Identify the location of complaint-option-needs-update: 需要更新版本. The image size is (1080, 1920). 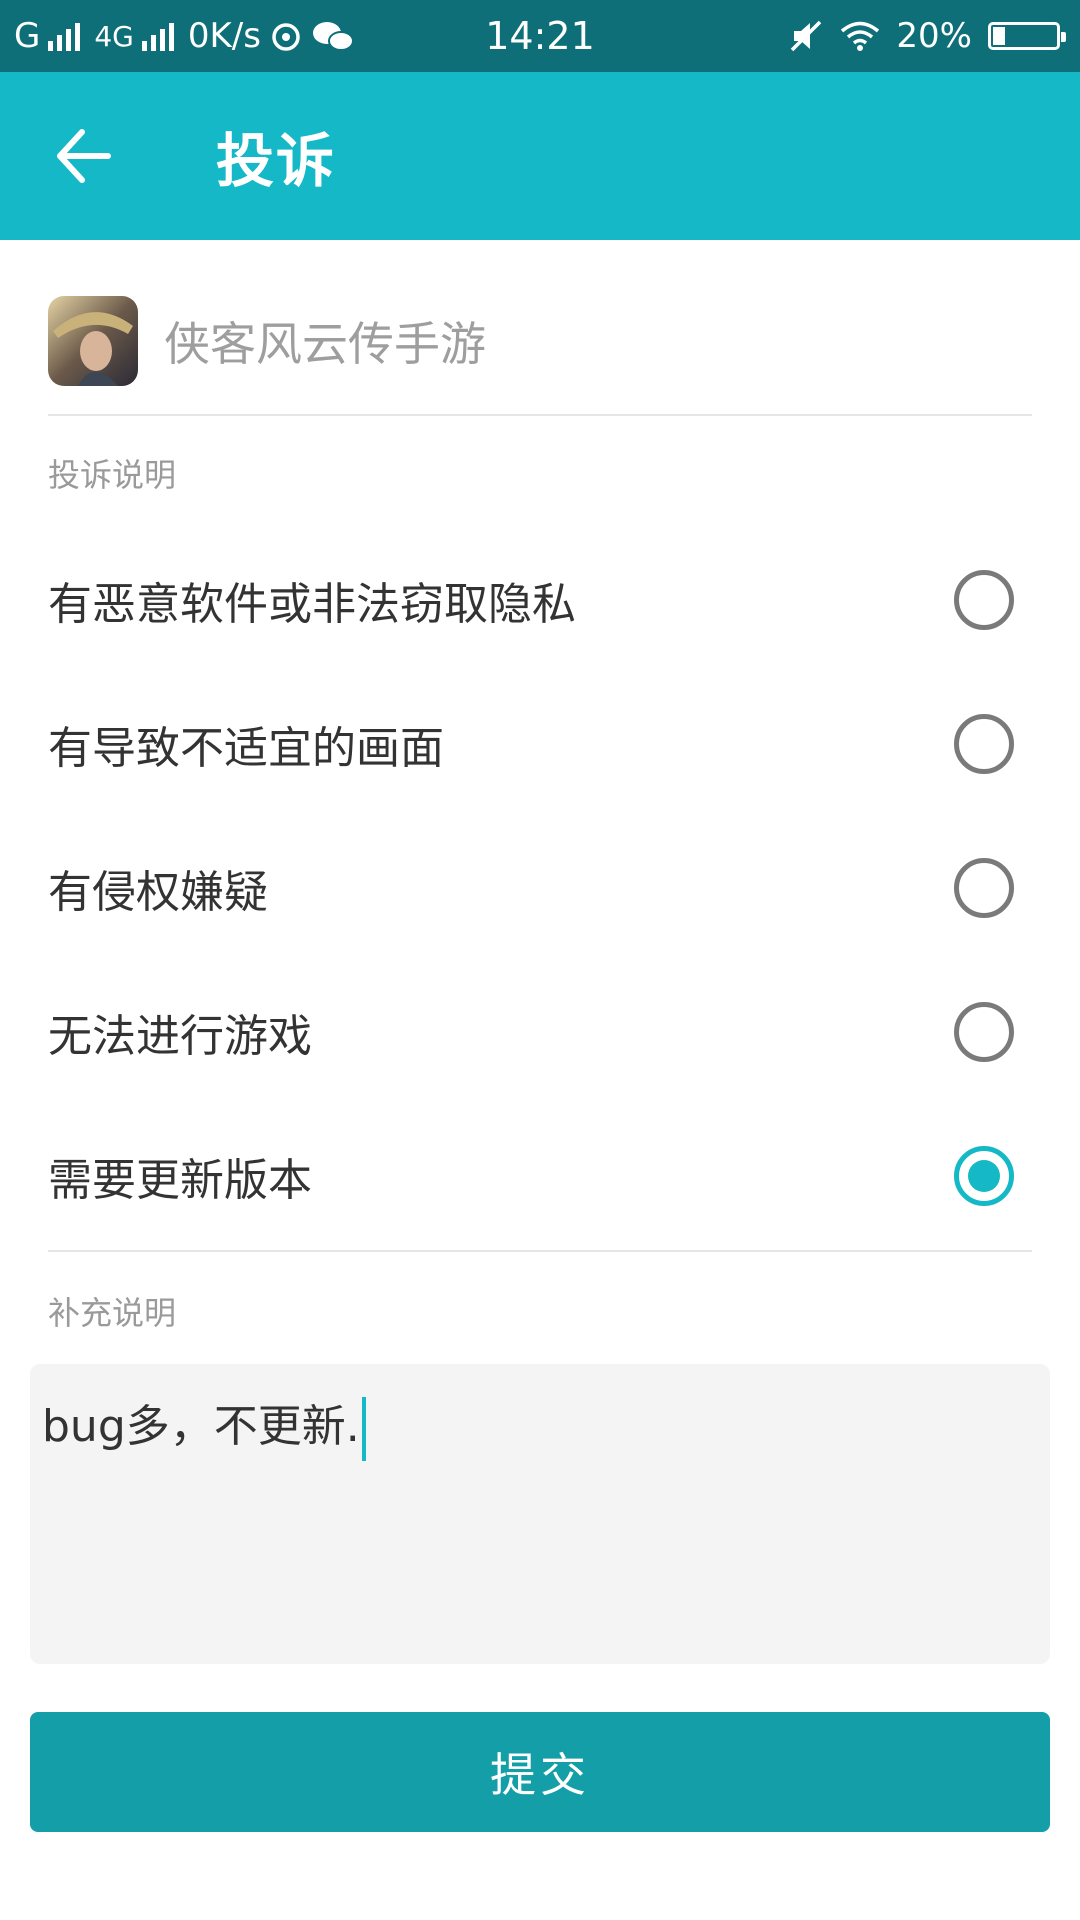
(540, 1176).